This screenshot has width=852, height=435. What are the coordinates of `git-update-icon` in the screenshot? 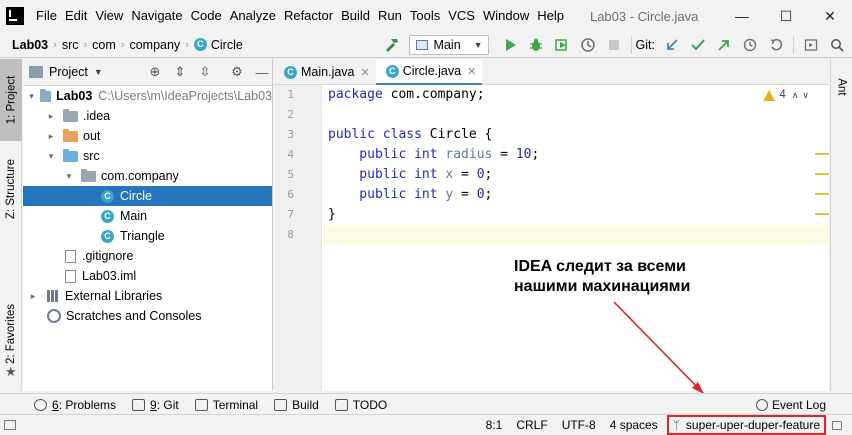 It's located at (672, 45).